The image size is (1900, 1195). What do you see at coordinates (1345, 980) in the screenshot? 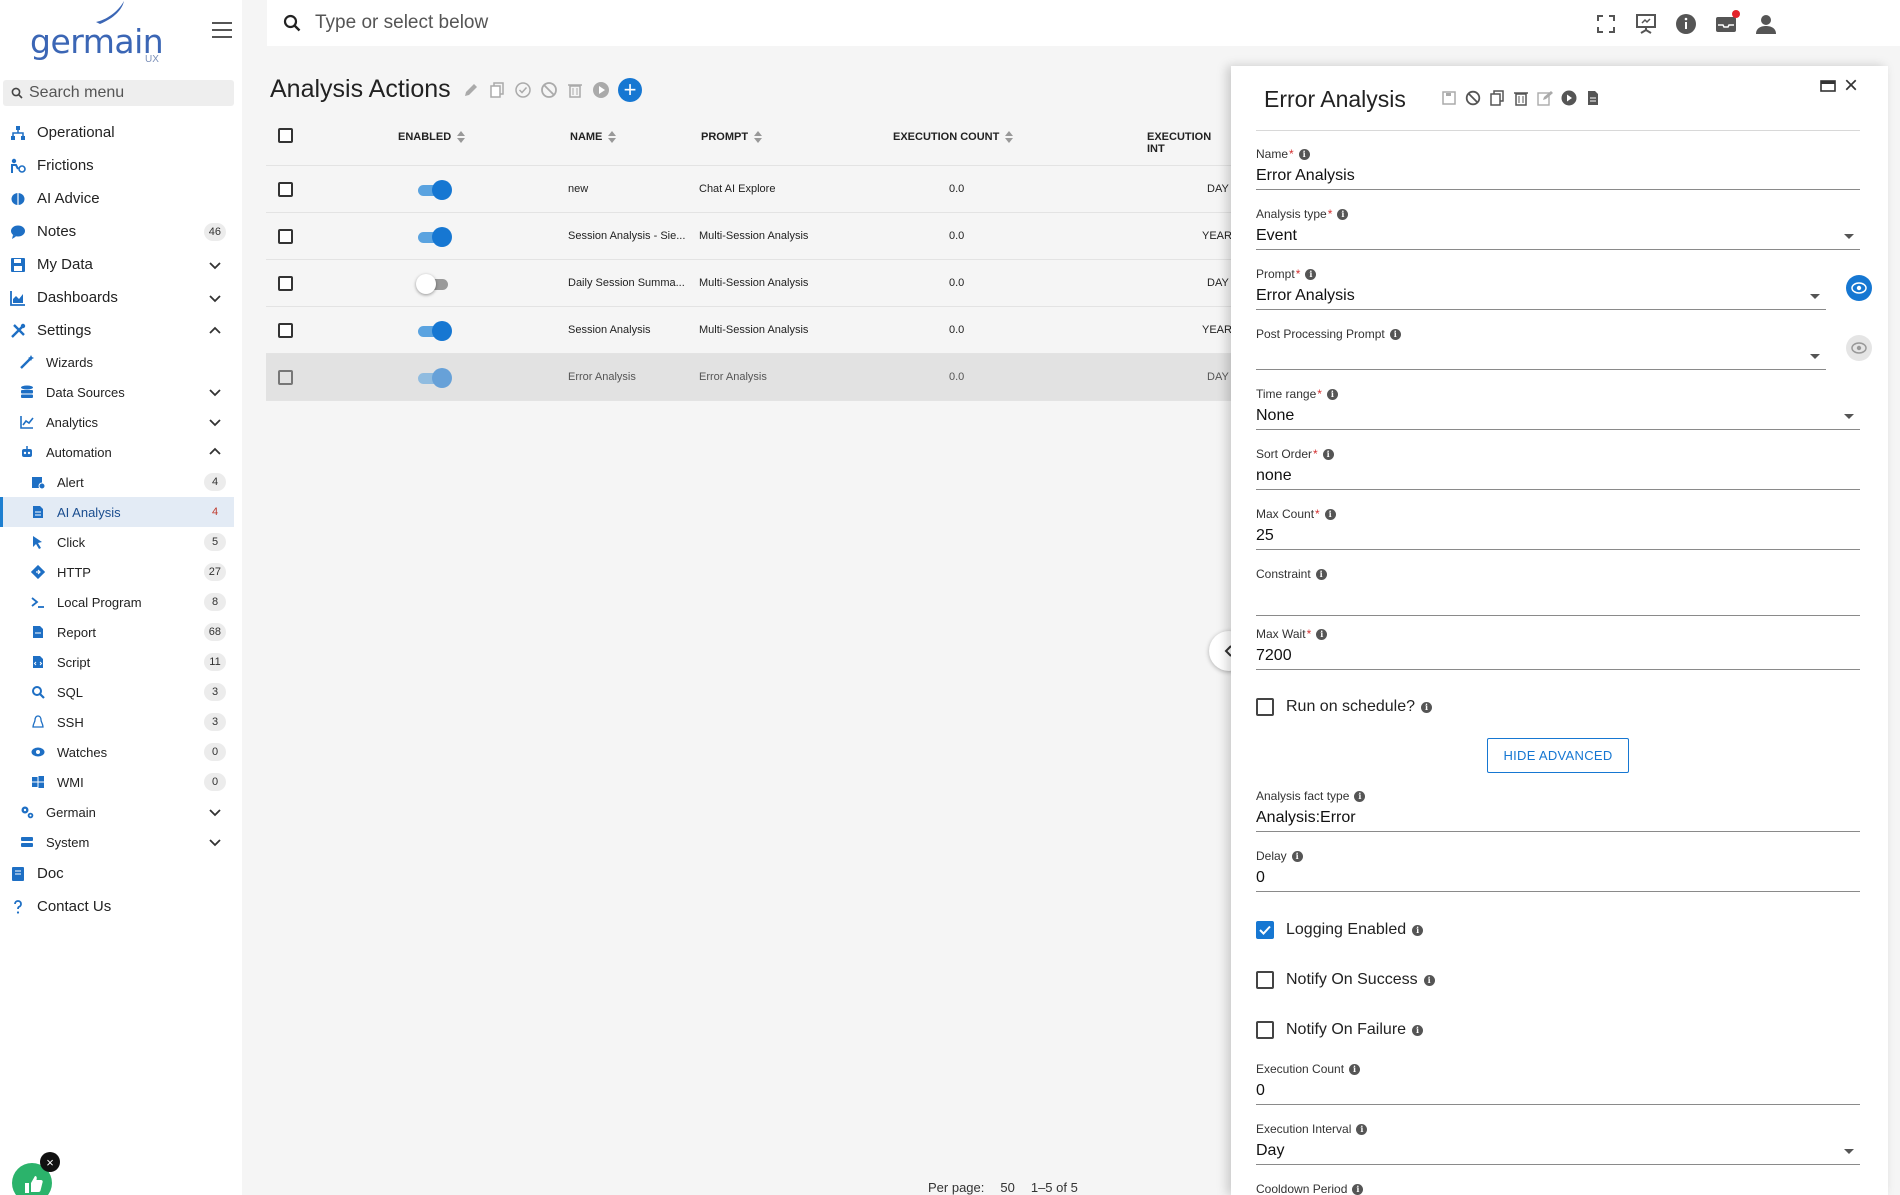
I see `notify-on-success-row: Notify On Success i` at bounding box center [1345, 980].